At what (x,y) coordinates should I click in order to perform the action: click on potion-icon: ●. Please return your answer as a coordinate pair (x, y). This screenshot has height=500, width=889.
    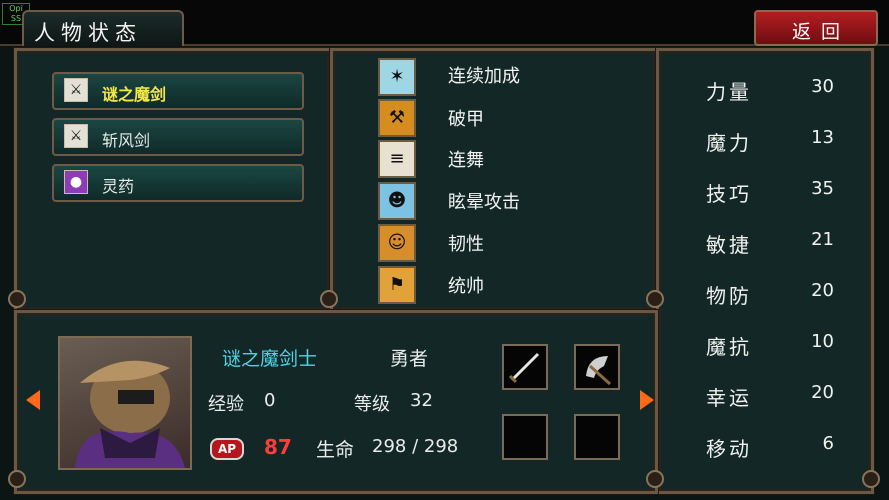
    Looking at the image, I should click on (76, 182).